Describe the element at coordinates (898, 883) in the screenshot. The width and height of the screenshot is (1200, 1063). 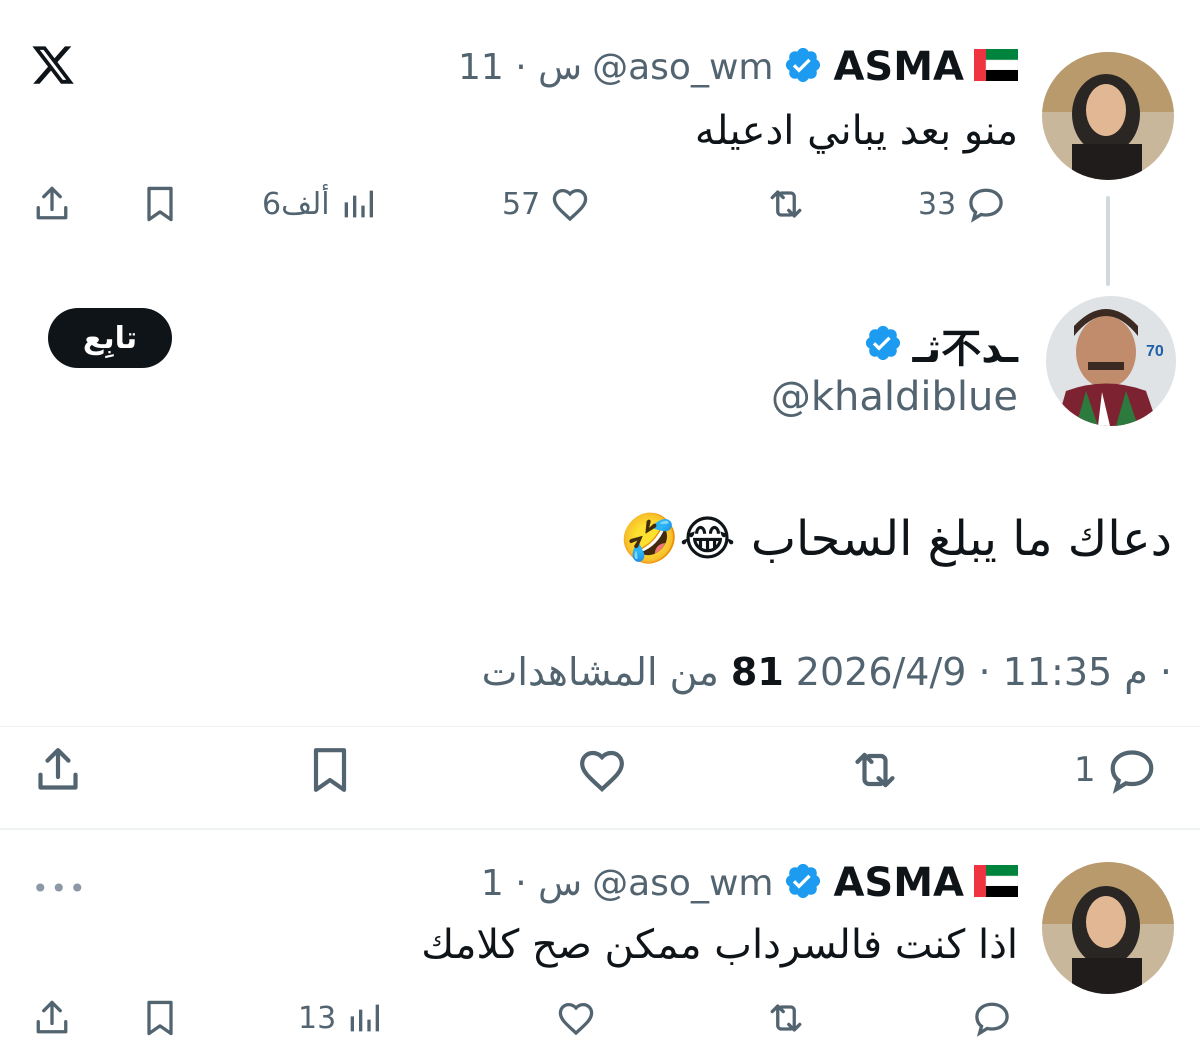
I see `reply-tweet-name: ASMA` at that location.